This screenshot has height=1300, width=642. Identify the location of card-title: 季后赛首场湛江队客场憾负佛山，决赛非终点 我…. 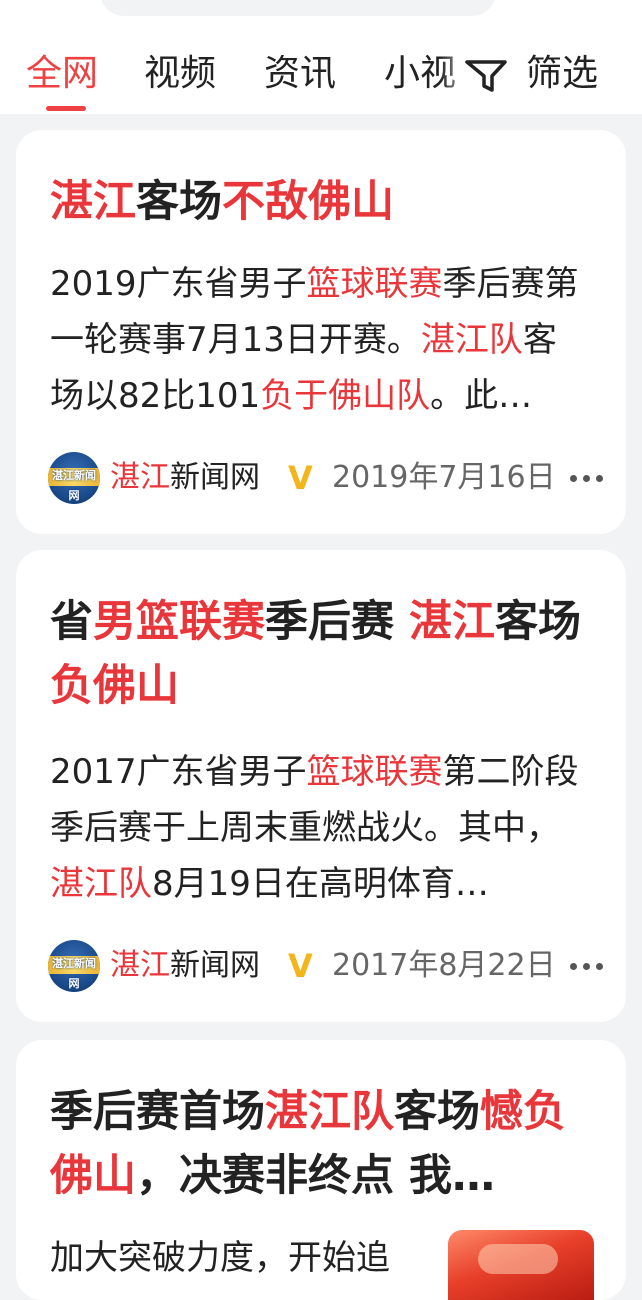
(320, 1144).